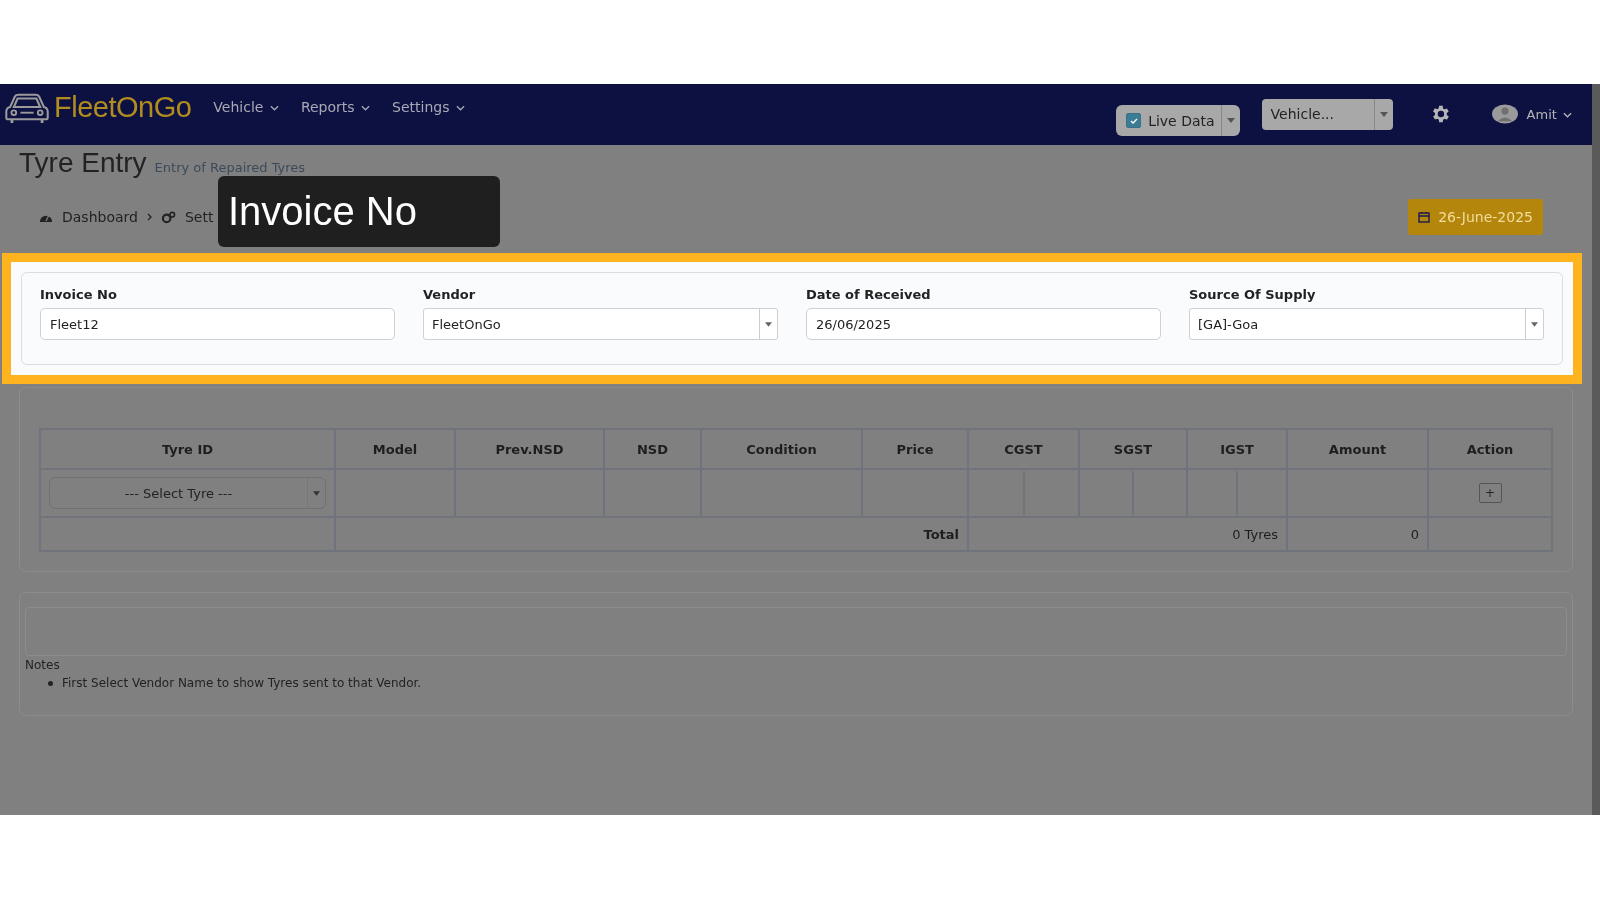 Image resolution: width=1600 pixels, height=900 pixels. What do you see at coordinates (1255, 534) in the screenshot?
I see `tyre-count: 0 Tyres` at bounding box center [1255, 534].